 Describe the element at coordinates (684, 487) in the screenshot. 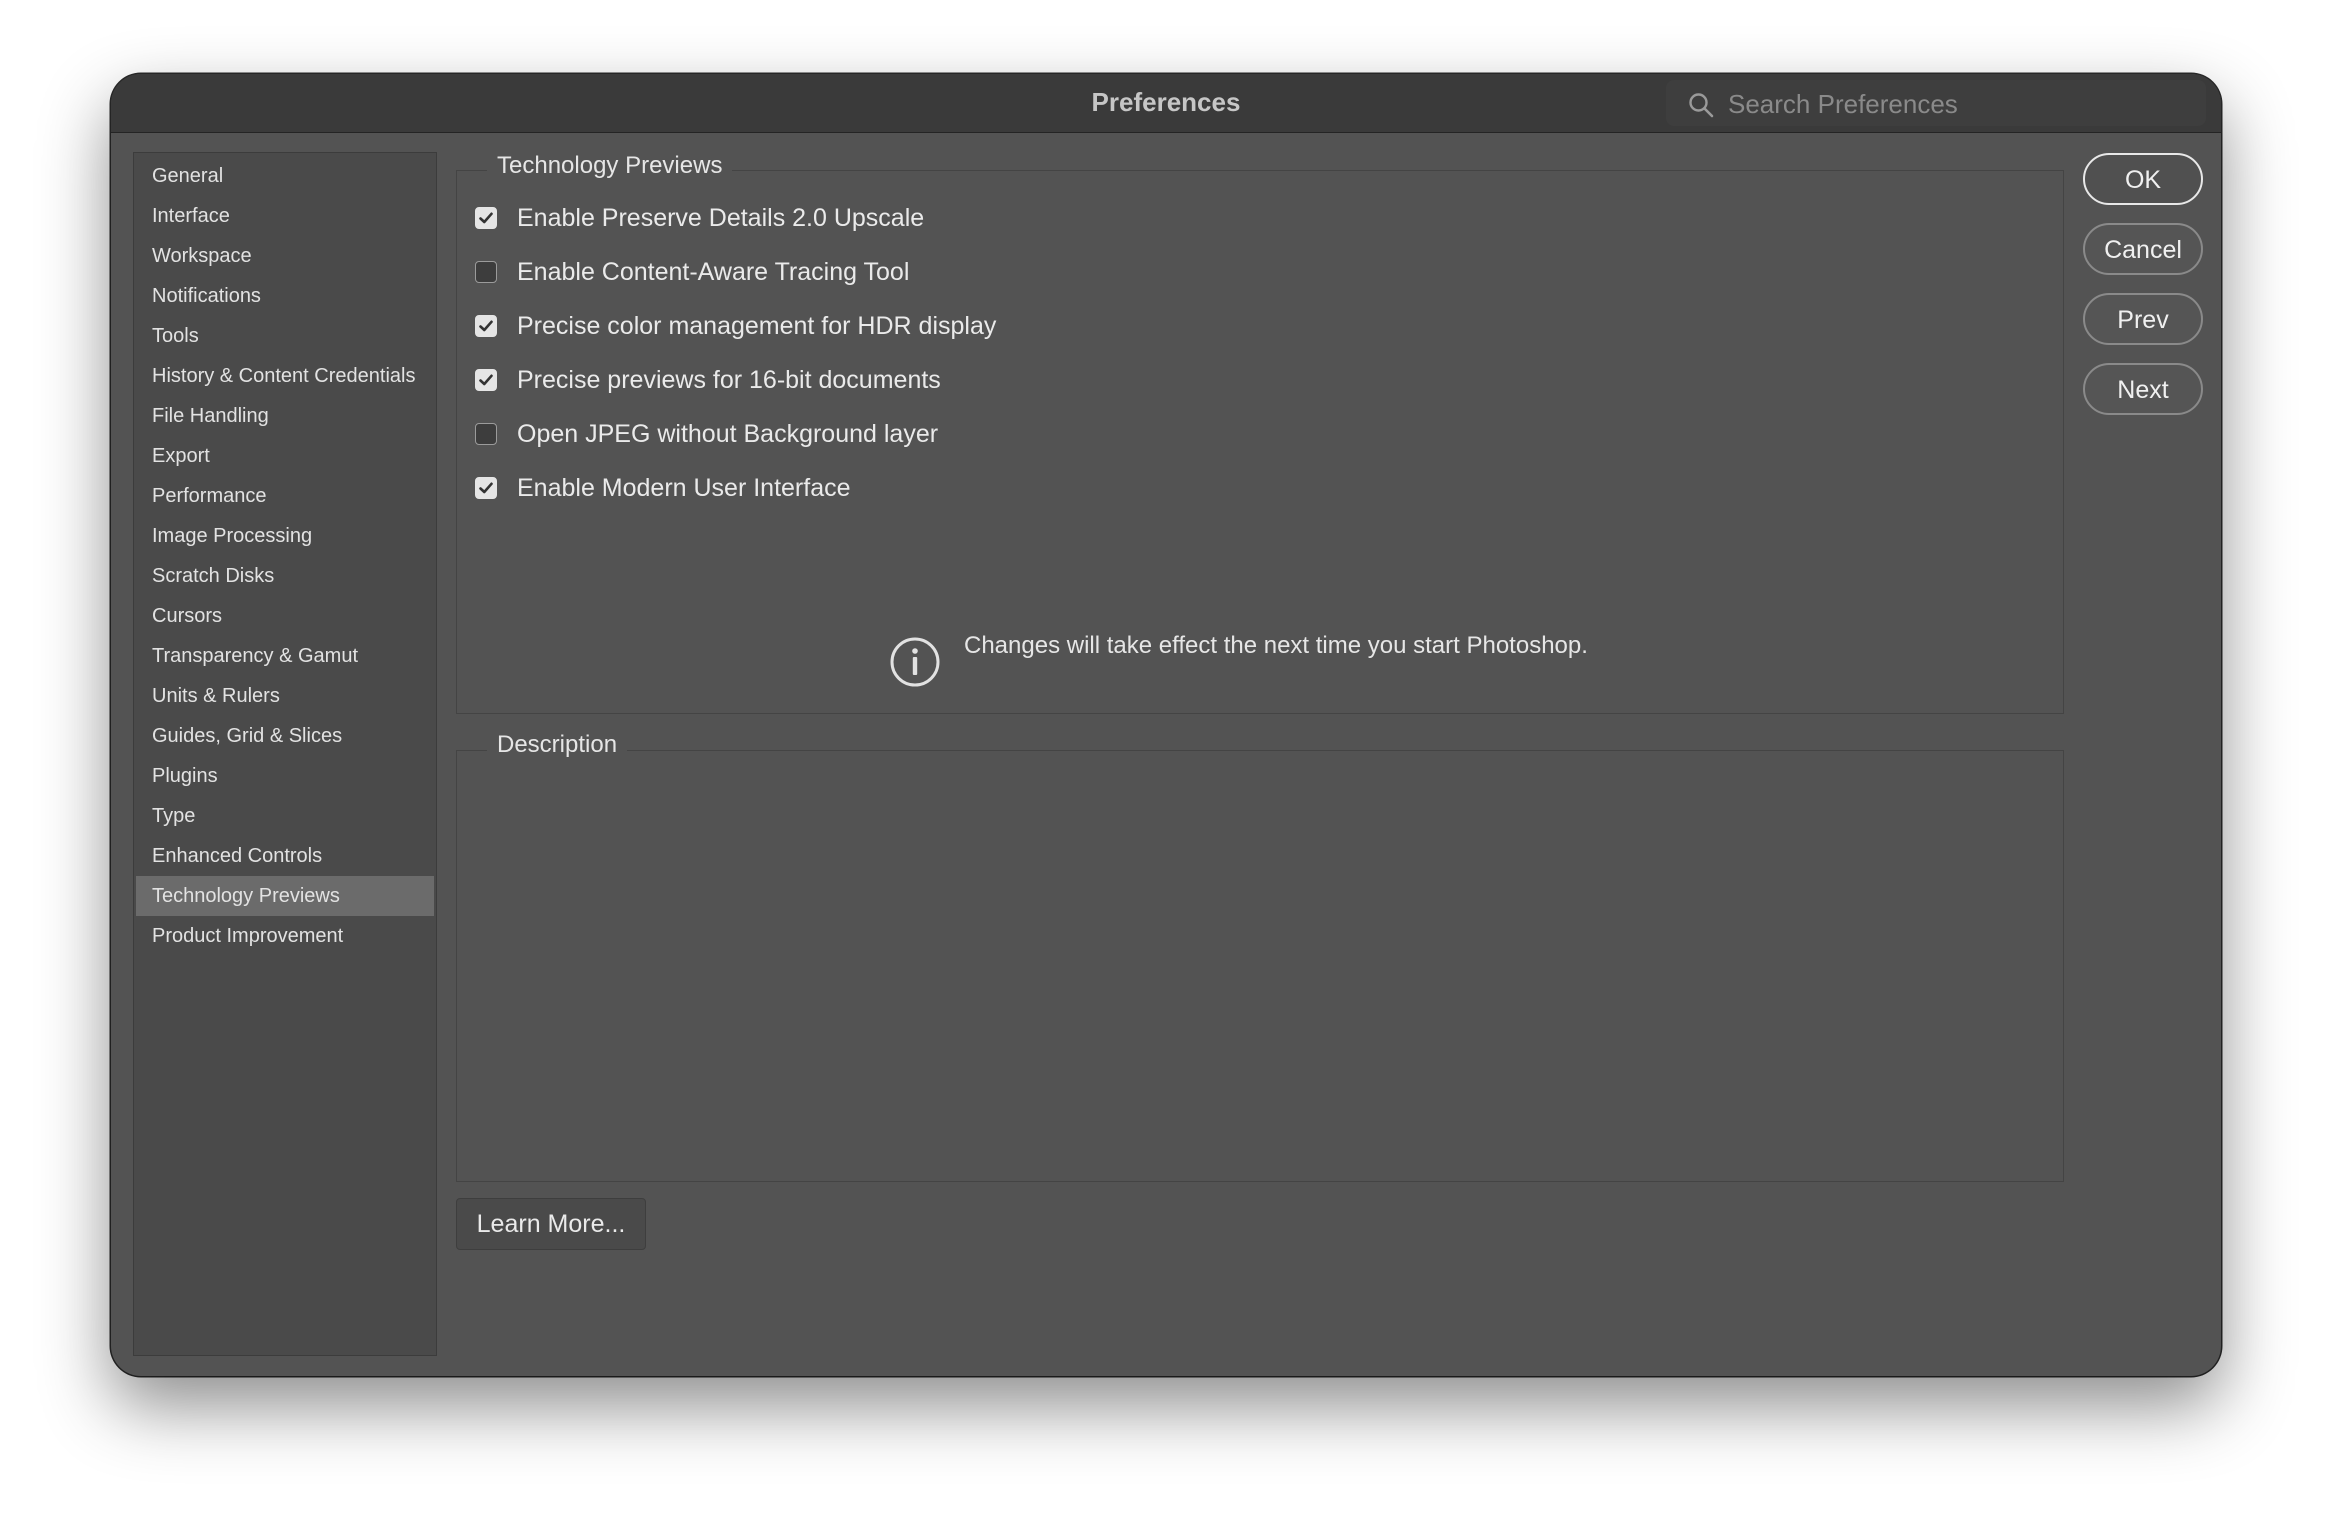

I see `option-label: Enable Modern User Interface` at that location.